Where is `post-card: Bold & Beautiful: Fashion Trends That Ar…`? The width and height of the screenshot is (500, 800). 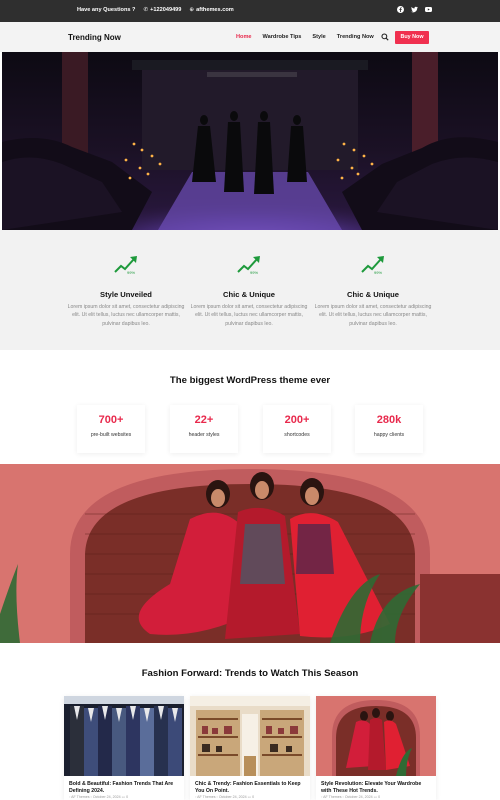 post-card: Bold & Beautiful: Fashion Trends That Ar… is located at coordinates (124, 748).